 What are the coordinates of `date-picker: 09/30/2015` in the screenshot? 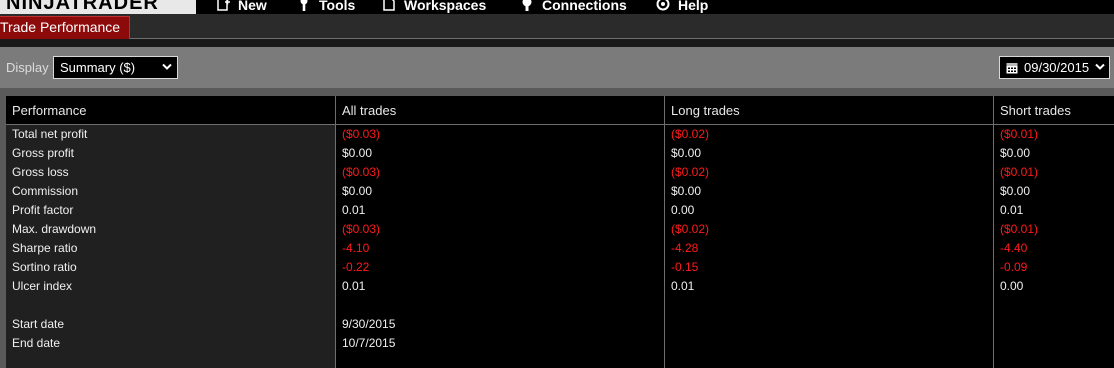 It's located at (1054, 67).